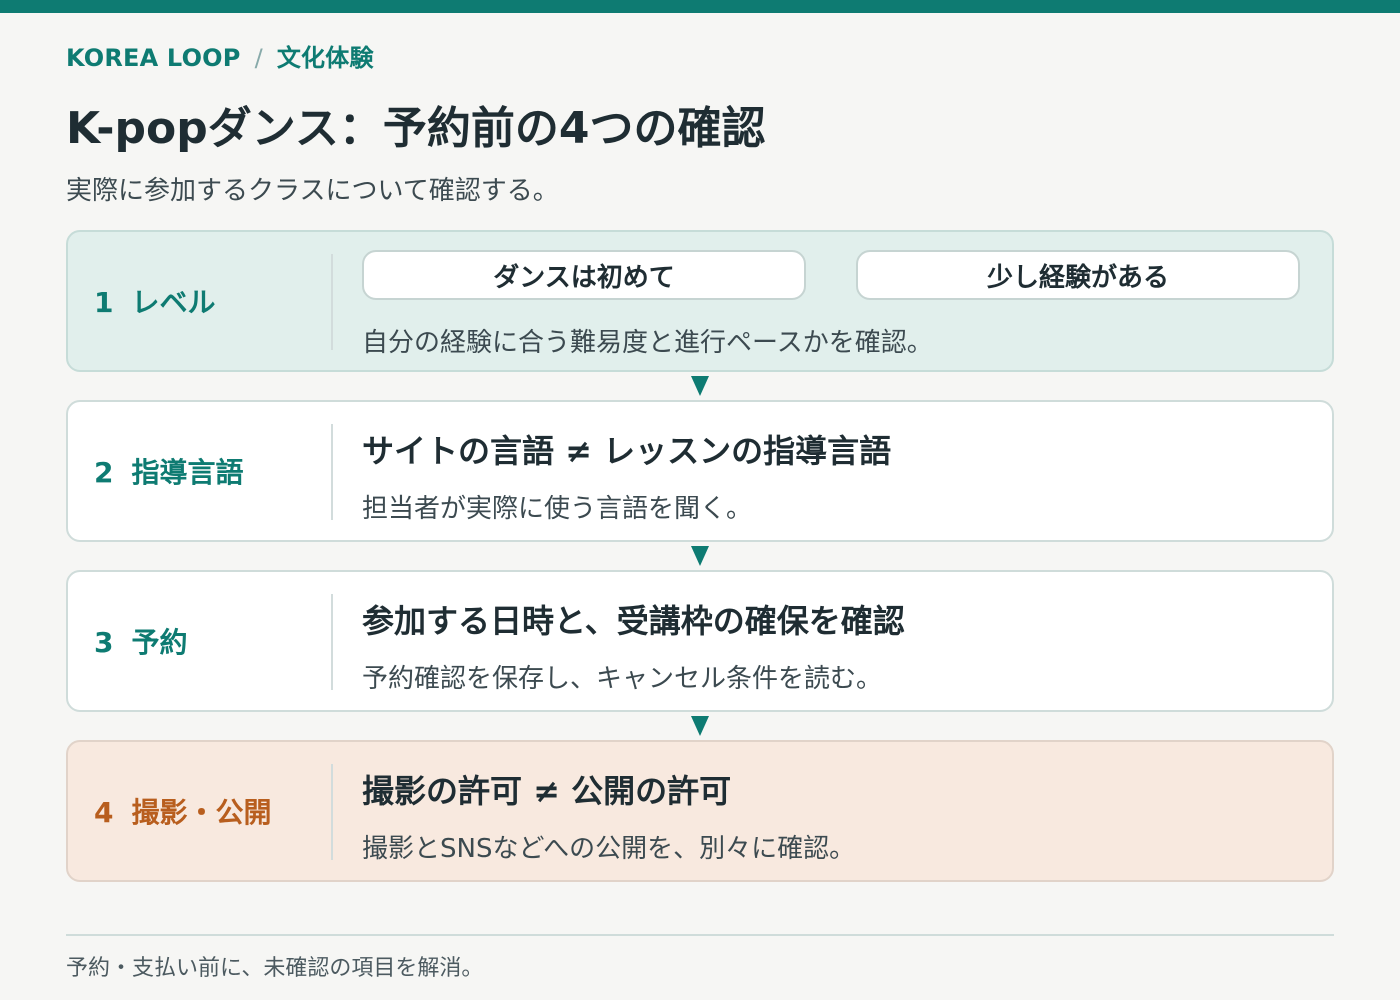 This screenshot has width=1400, height=1000. What do you see at coordinates (633, 621) in the screenshot?
I see `step-heading: 参加する日時と、受講枠の確保を確認` at bounding box center [633, 621].